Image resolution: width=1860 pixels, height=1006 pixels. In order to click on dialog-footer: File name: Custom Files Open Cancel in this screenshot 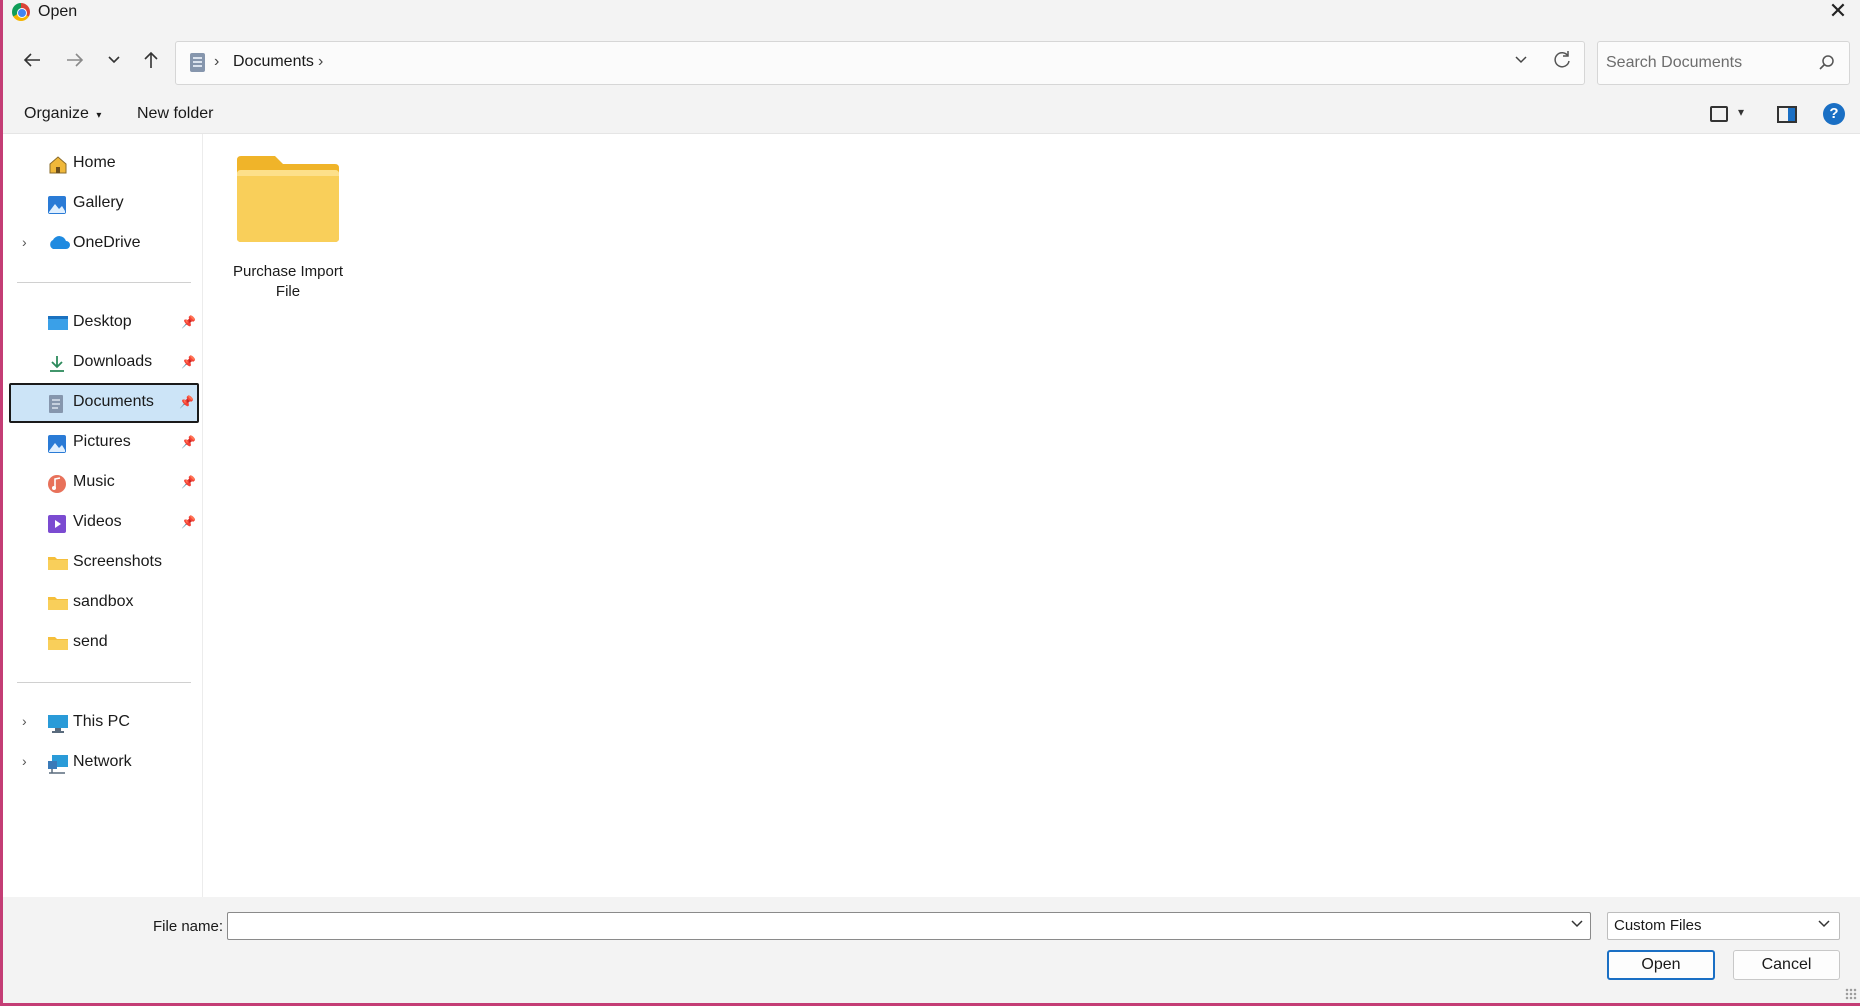, I will do `click(931, 950)`.